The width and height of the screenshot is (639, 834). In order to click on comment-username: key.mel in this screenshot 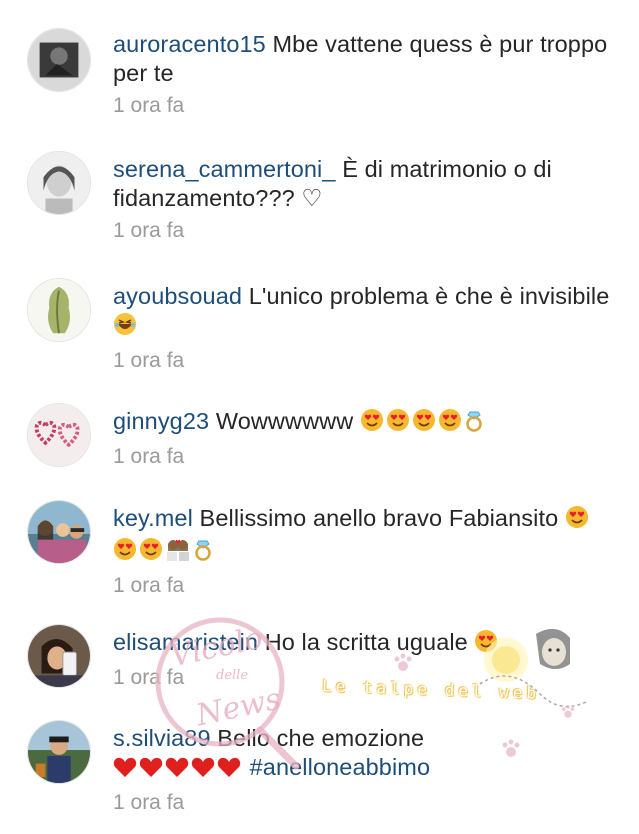, I will do `click(153, 518)`.